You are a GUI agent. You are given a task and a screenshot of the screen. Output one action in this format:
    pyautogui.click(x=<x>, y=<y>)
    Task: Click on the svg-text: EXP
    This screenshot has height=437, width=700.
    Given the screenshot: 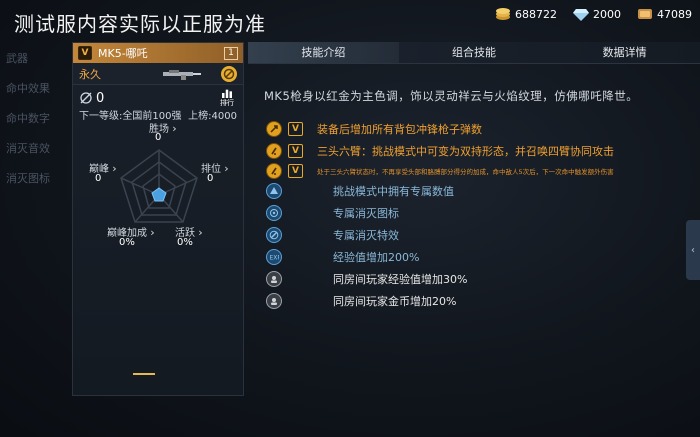 What is the action you would take?
    pyautogui.click(x=275, y=258)
    